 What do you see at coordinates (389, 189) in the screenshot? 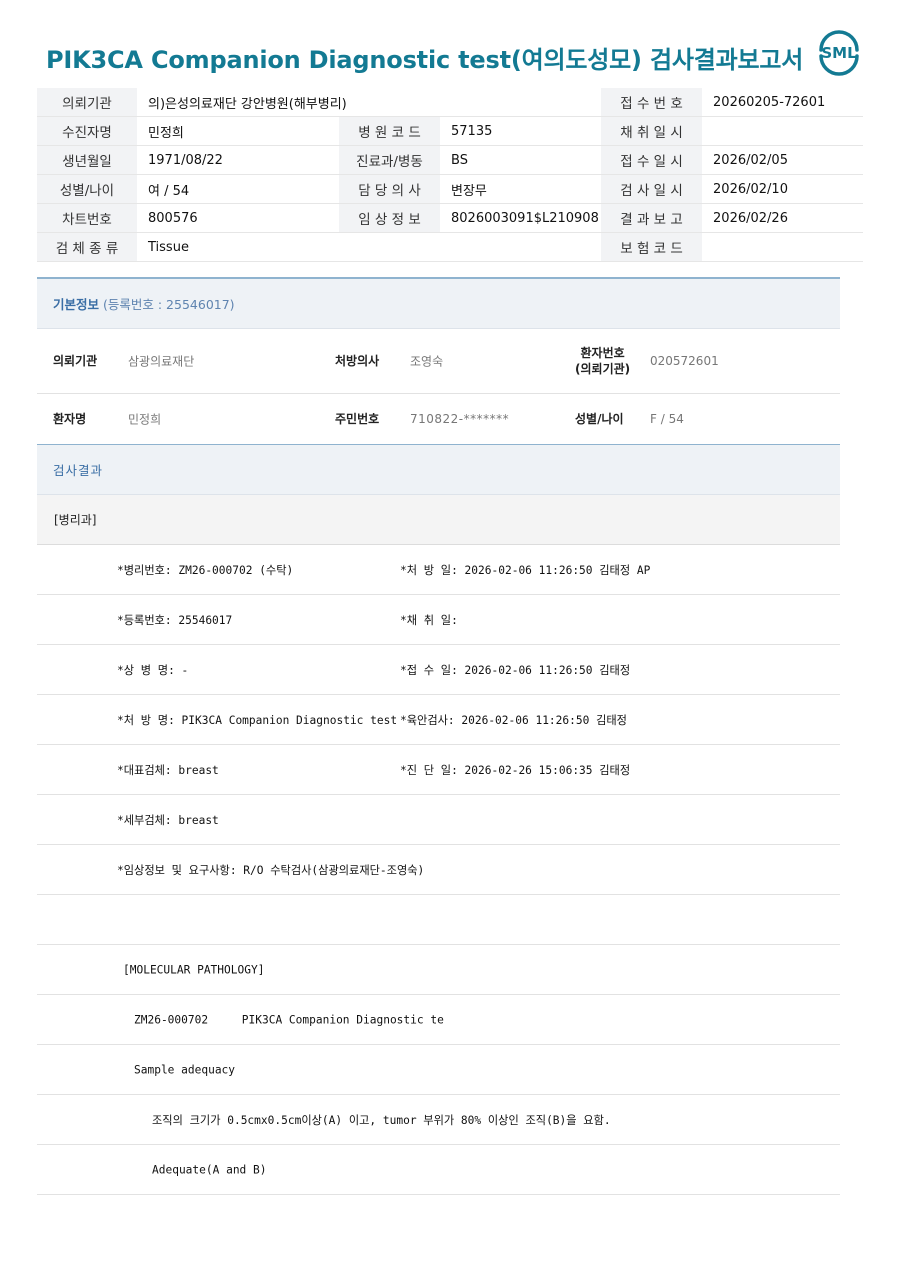
I see `label-doctor: 담 당 의 사` at bounding box center [389, 189].